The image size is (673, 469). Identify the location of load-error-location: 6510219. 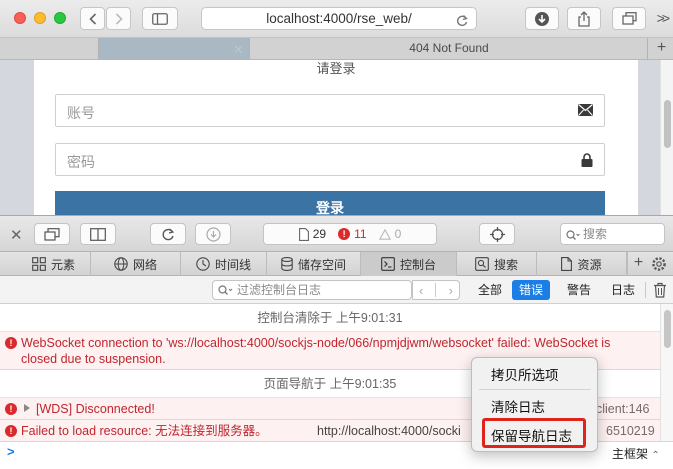
(630, 430).